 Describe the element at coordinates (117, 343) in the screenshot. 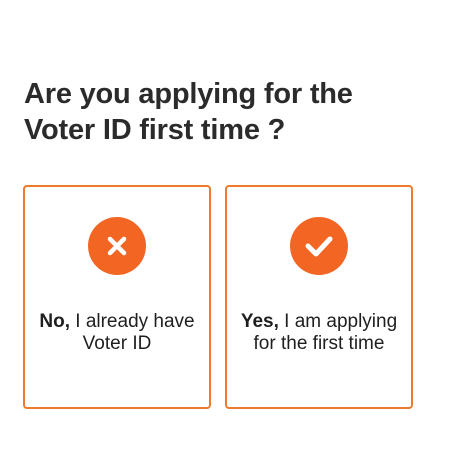

I see `option-no-text-line-2: Voter ID` at that location.